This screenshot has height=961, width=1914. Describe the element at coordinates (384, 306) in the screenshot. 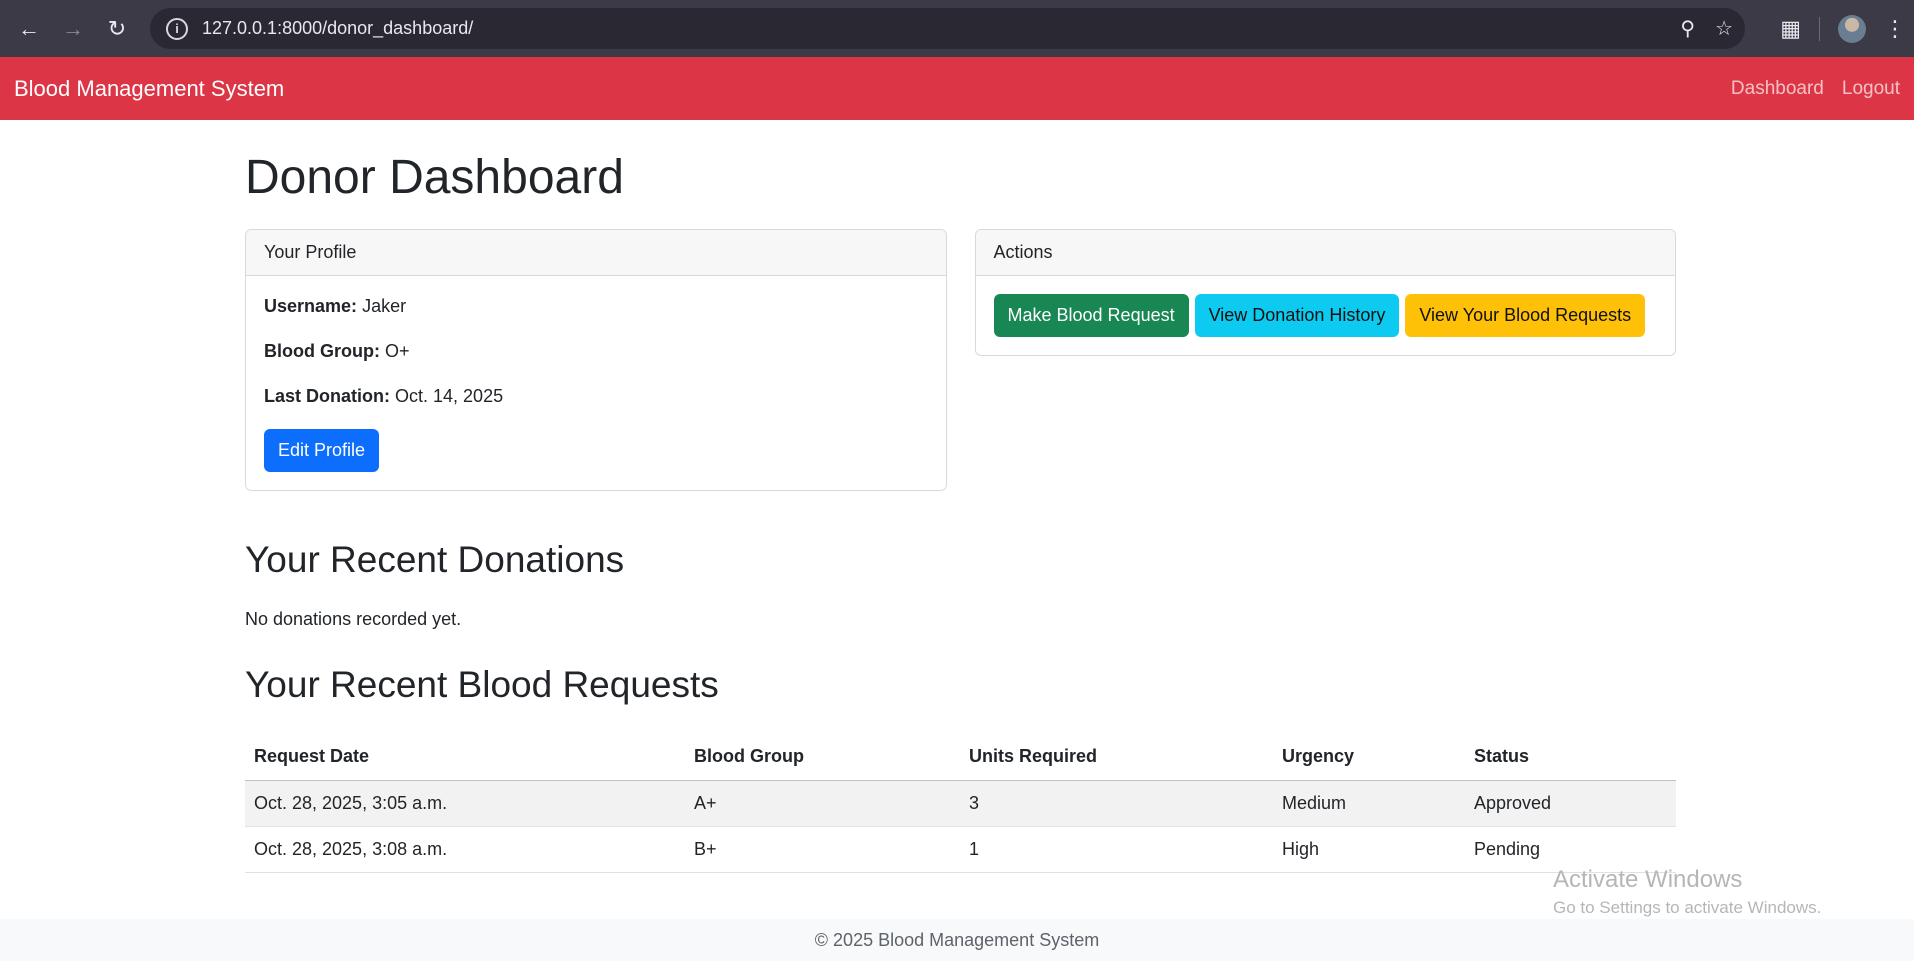

I see `username-value: Jaker` at that location.